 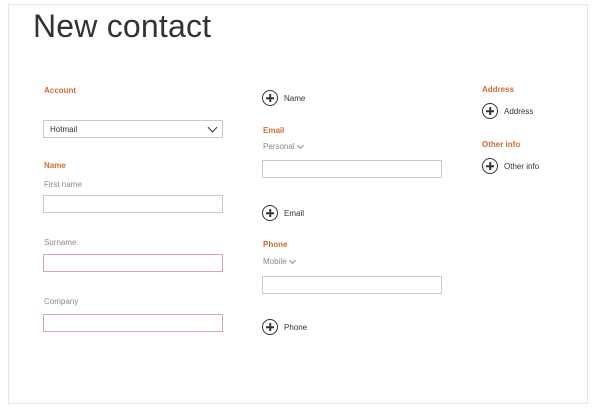 I want to click on company-field, so click(x=133, y=323).